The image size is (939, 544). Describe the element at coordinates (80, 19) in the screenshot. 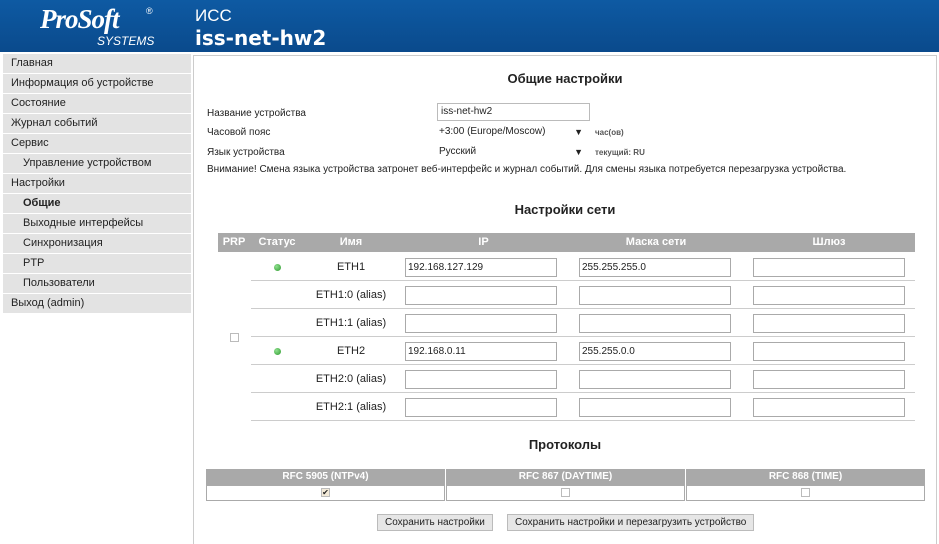

I see `logo-text: ProSoft` at that location.